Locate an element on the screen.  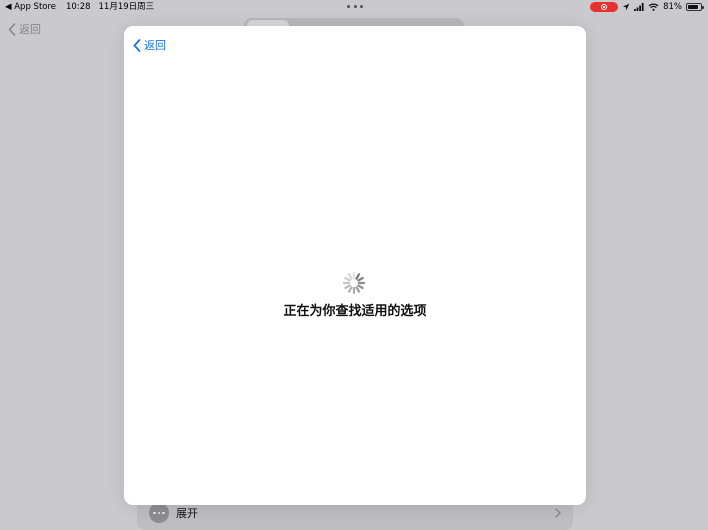
status-date: 11月19日周三 is located at coordinates (126, 7).